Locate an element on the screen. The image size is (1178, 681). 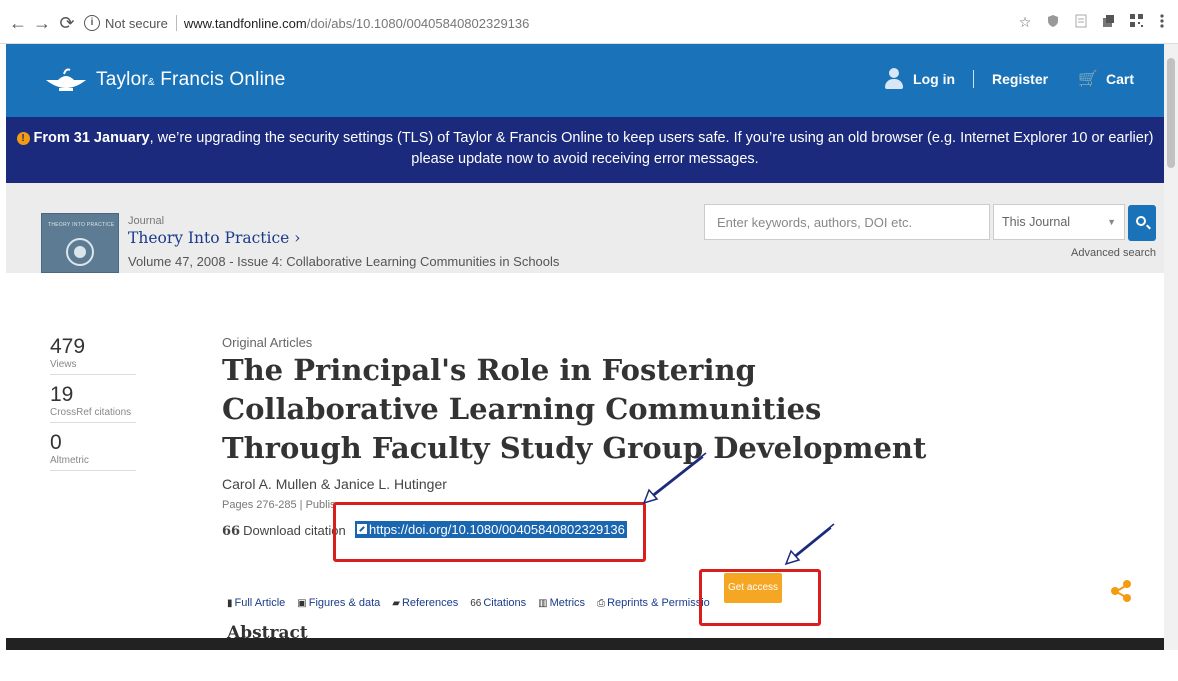
bottom-bar is located at coordinates (585, 644).